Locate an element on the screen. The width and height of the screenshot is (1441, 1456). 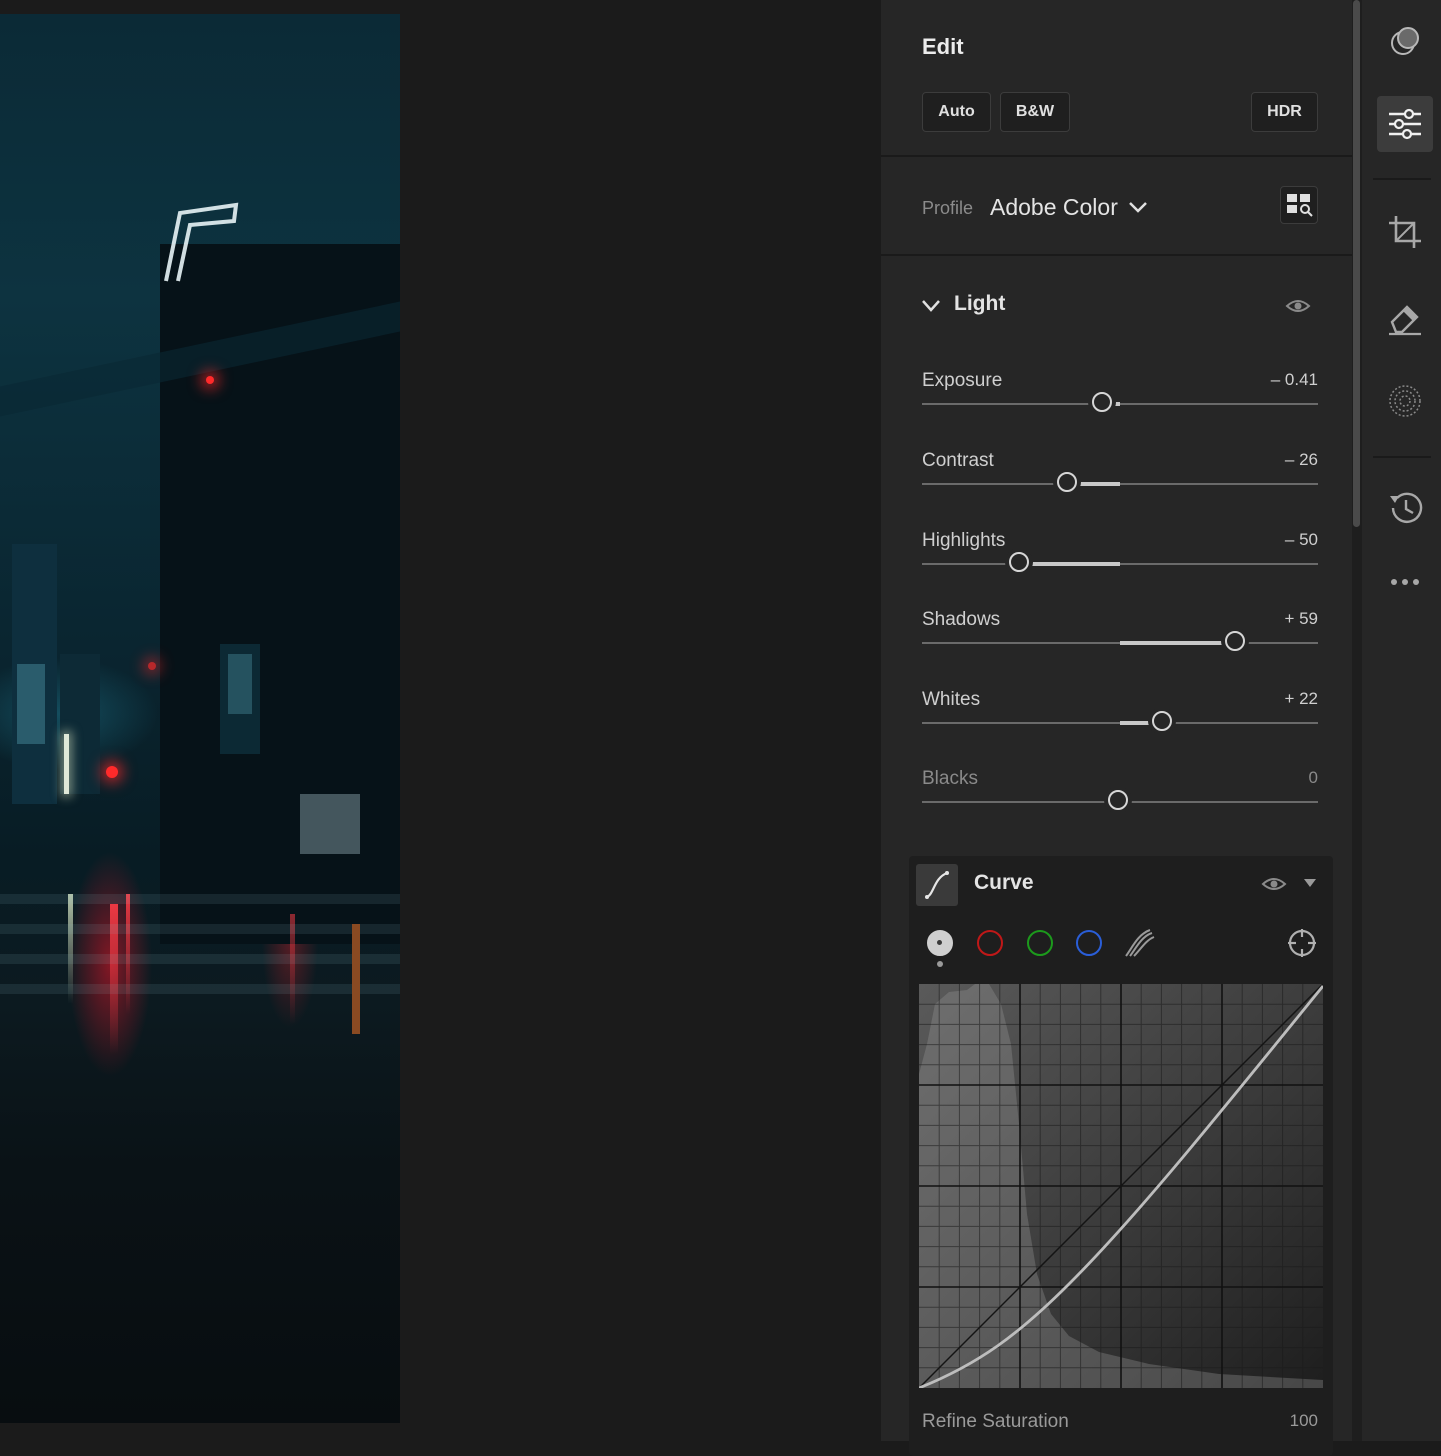
scrollbar-thumb is located at coordinates (1356, 263).